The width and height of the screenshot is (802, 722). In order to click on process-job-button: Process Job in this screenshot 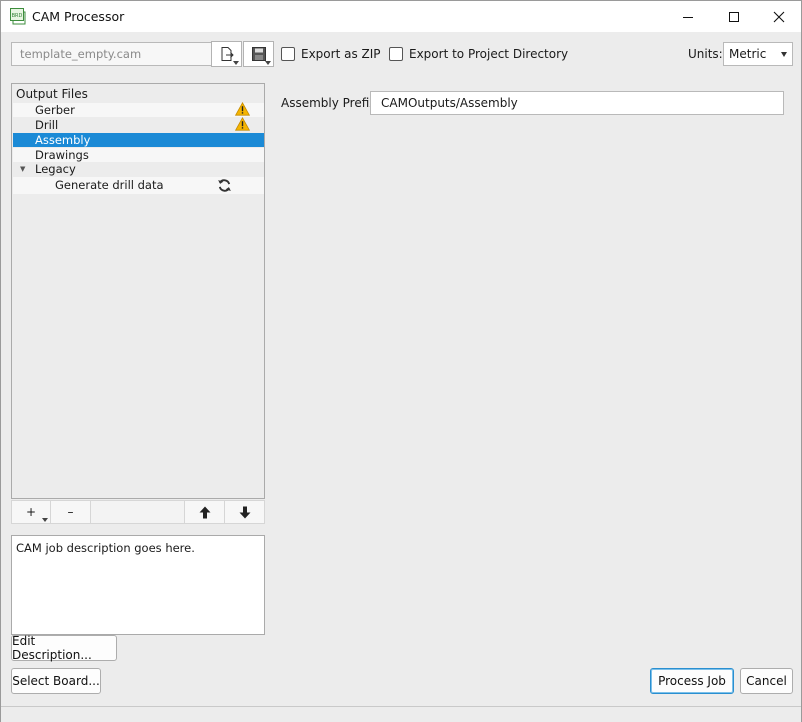, I will do `click(692, 681)`.